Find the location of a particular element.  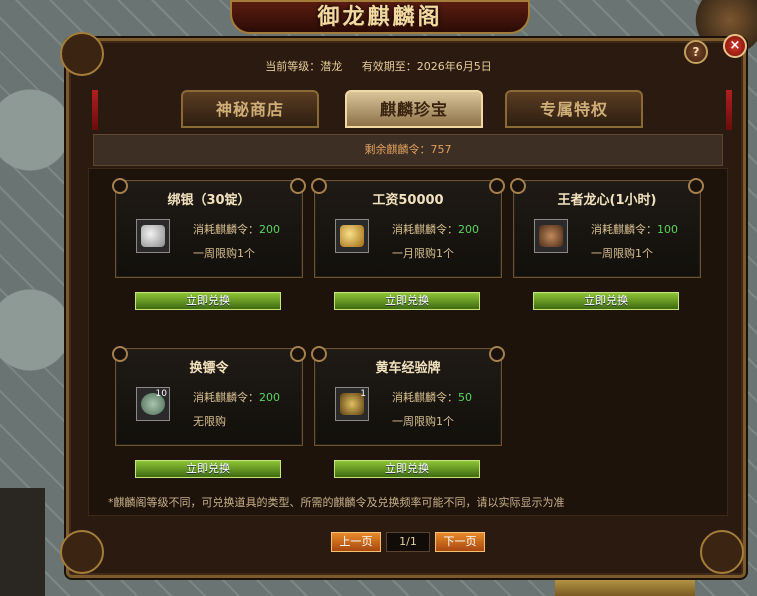

tab-qilin-treasures: 麒麟珍宝 is located at coordinates (414, 109).